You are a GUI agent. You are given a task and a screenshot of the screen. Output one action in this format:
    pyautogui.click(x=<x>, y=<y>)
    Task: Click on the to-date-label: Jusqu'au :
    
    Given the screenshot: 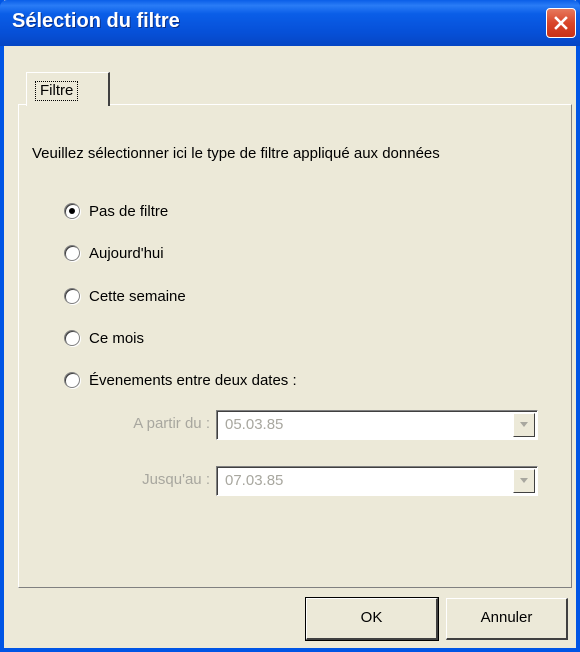 What is the action you would take?
    pyautogui.click(x=176, y=479)
    